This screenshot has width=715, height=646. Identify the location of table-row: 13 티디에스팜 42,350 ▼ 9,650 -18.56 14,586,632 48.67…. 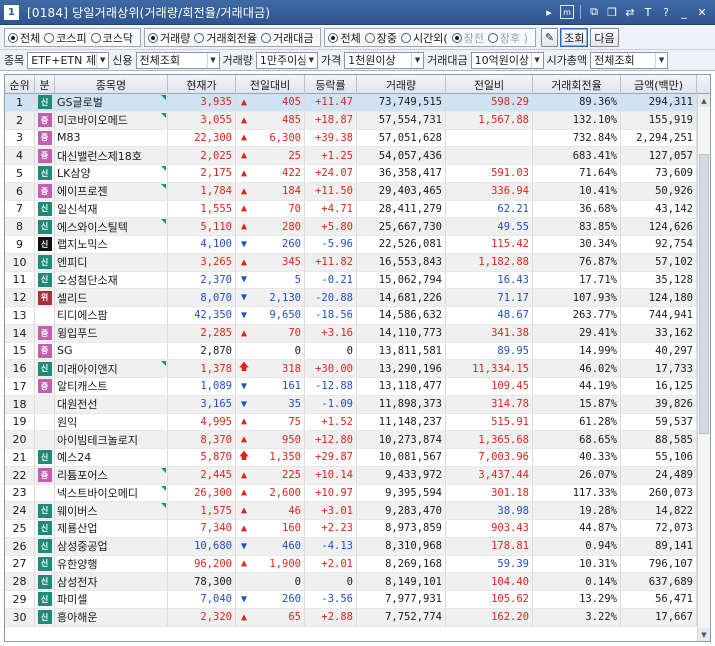
(351, 316).